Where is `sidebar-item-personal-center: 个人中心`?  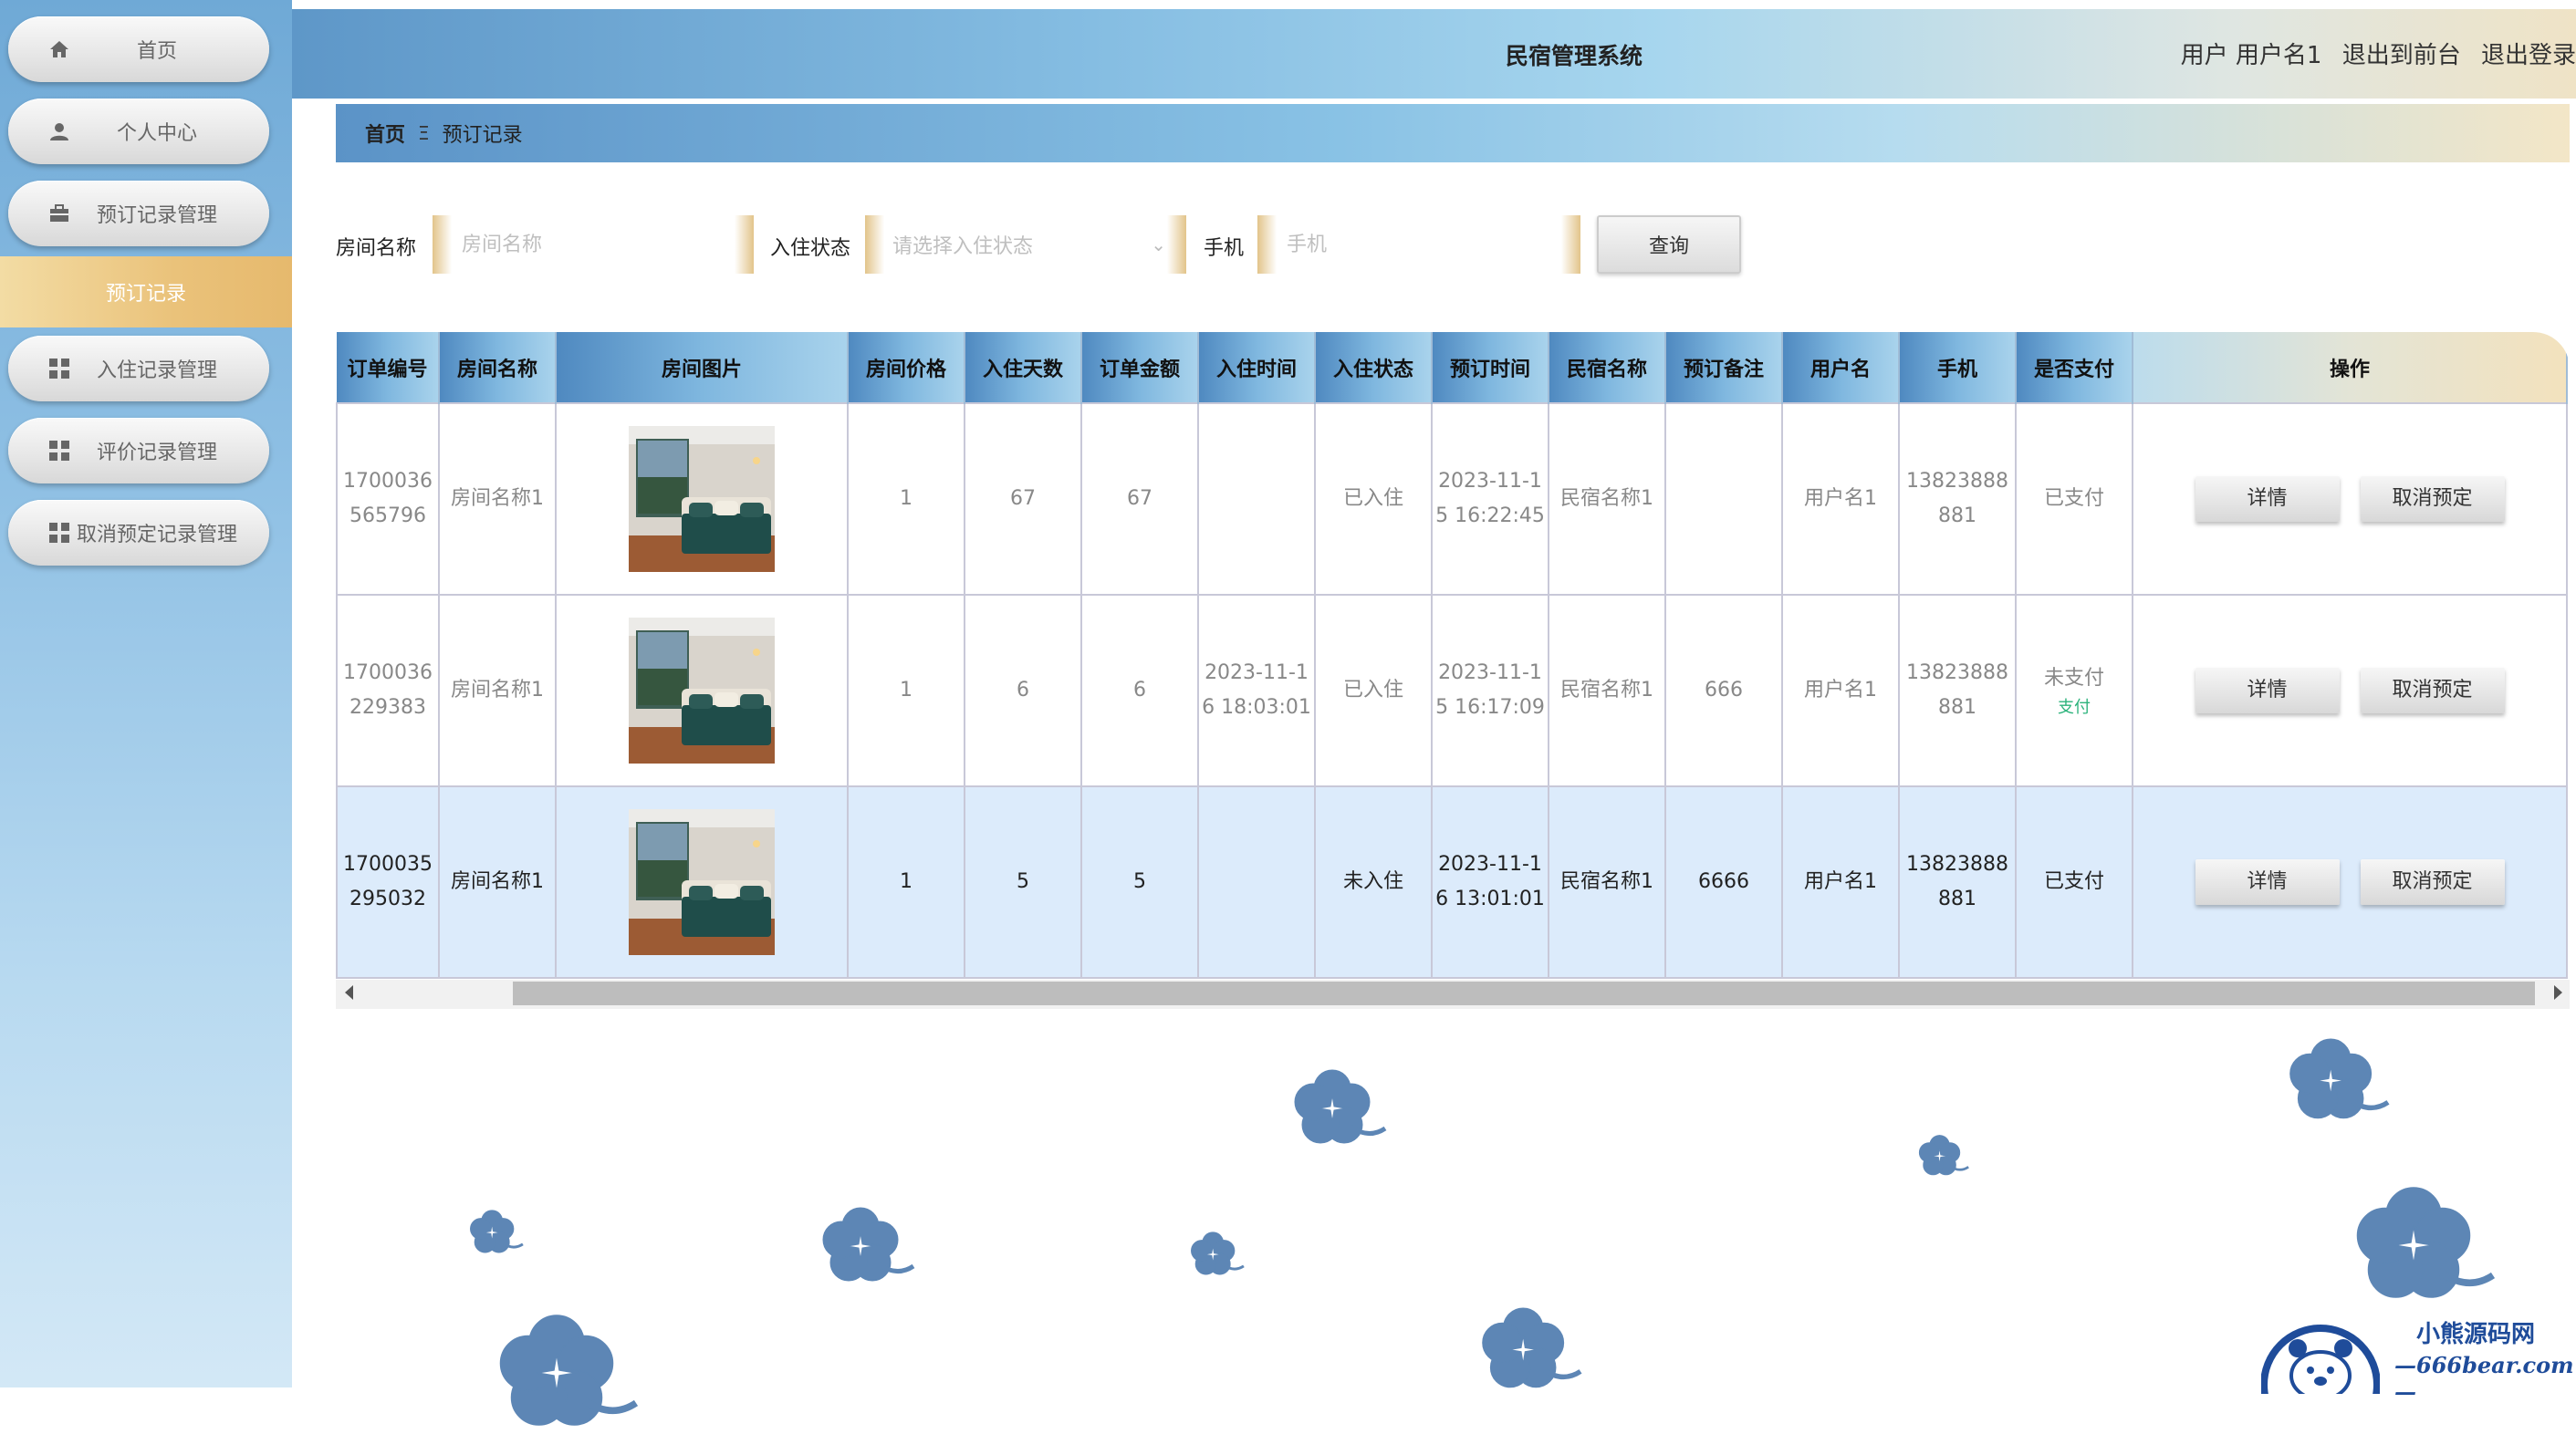
sidebar-item-personal-center: 个人中心 is located at coordinates (138, 131).